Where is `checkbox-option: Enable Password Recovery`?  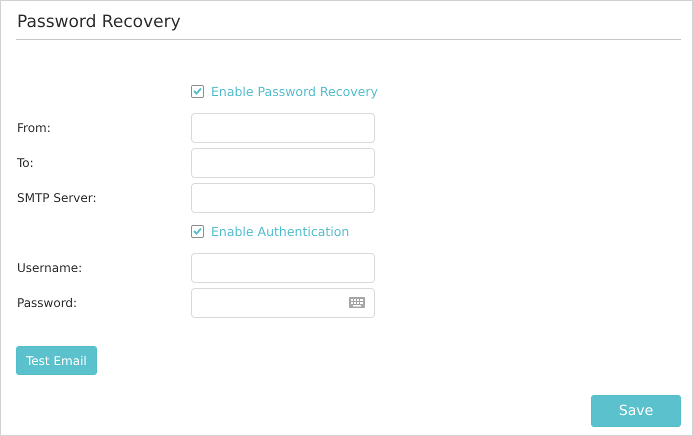
checkbox-option: Enable Password Recovery is located at coordinates (284, 91).